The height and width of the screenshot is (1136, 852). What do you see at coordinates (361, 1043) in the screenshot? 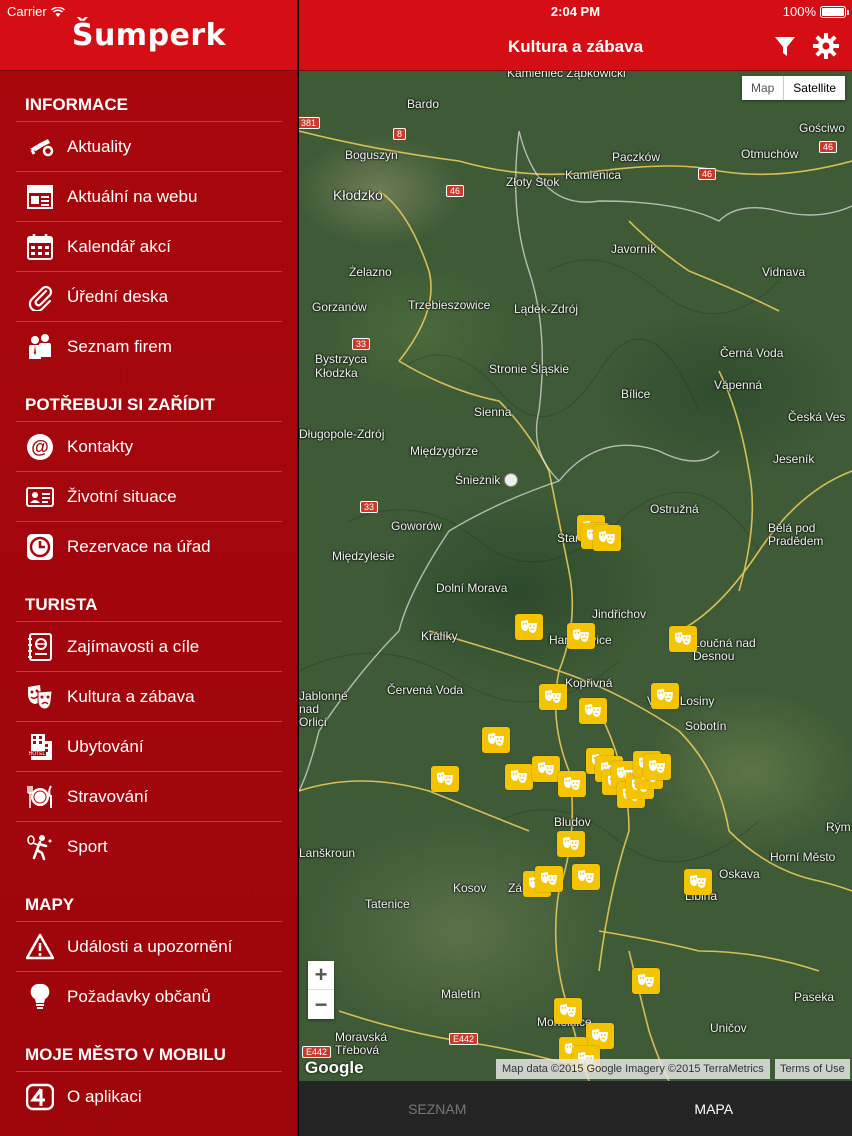
I see `map-label: Moravská Třebová` at bounding box center [361, 1043].